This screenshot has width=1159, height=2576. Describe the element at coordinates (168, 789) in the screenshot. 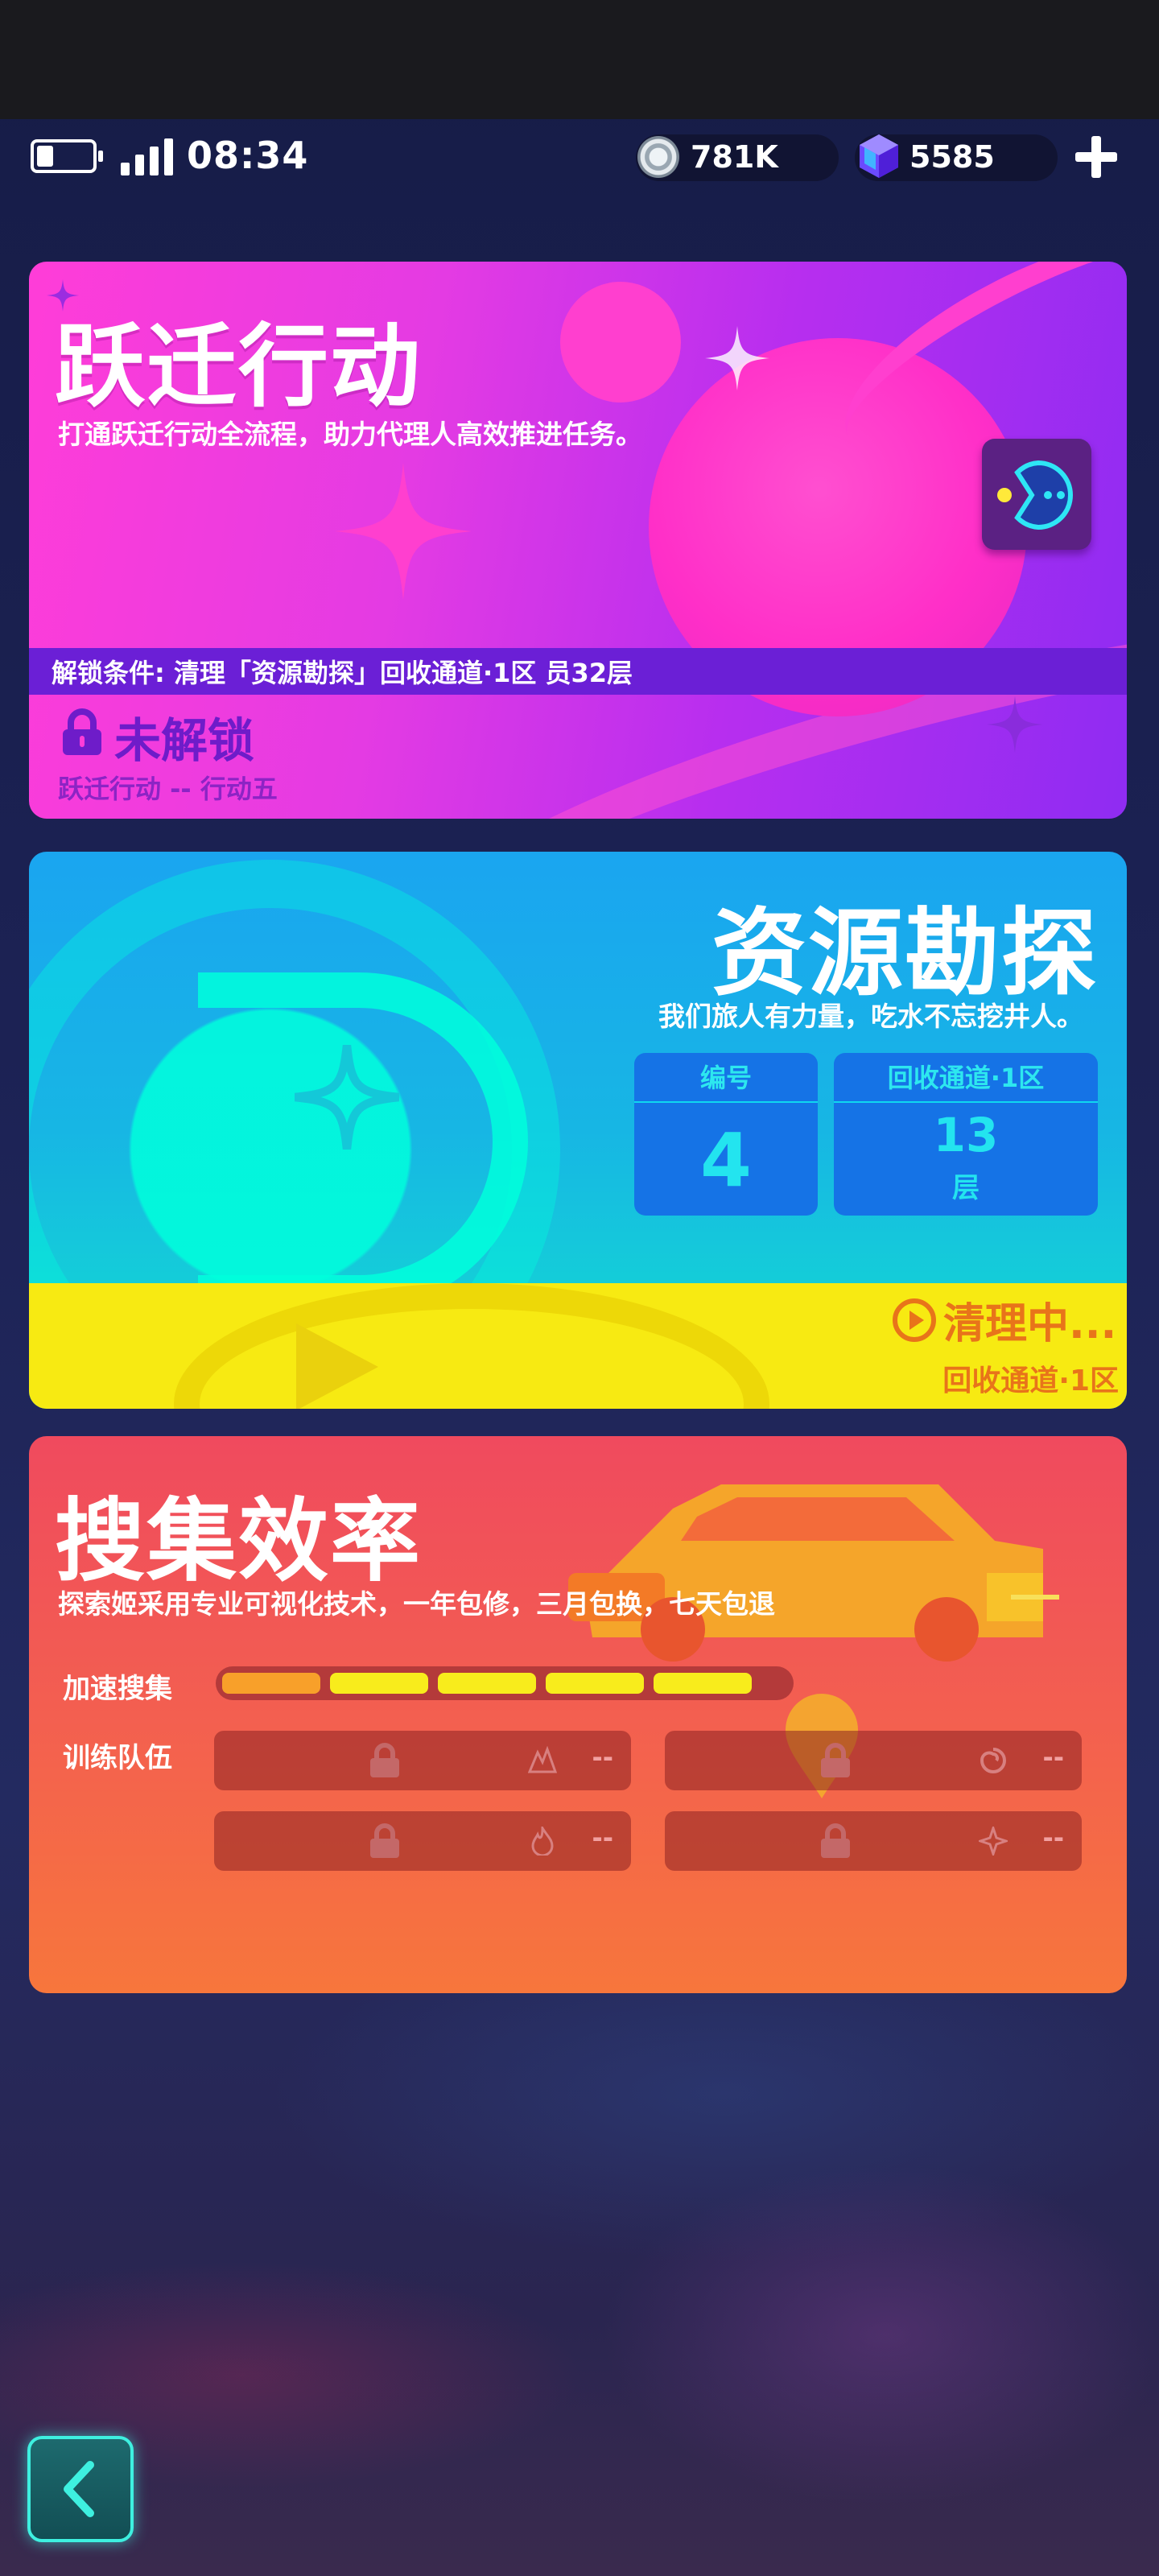

I see `card-footer: 跃迁行动 -- 行动五` at that location.